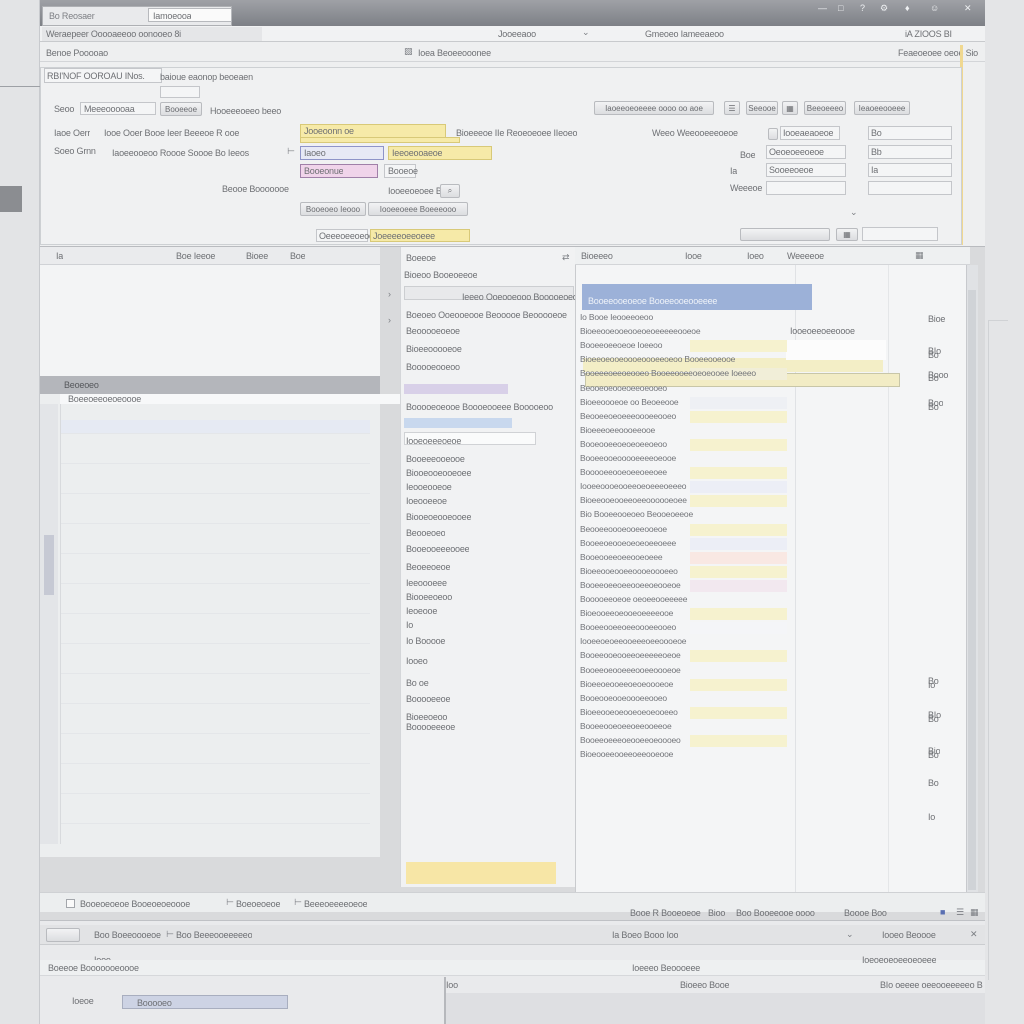  What do you see at coordinates (693, 256) in the screenshot?
I see `right-col-1: Iooe` at bounding box center [693, 256].